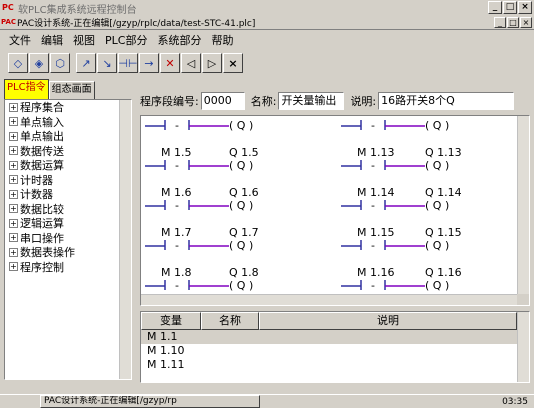  What do you see at coordinates (446, 101) in the screenshot?
I see `desc-field: 16路开关8个Q` at bounding box center [446, 101].